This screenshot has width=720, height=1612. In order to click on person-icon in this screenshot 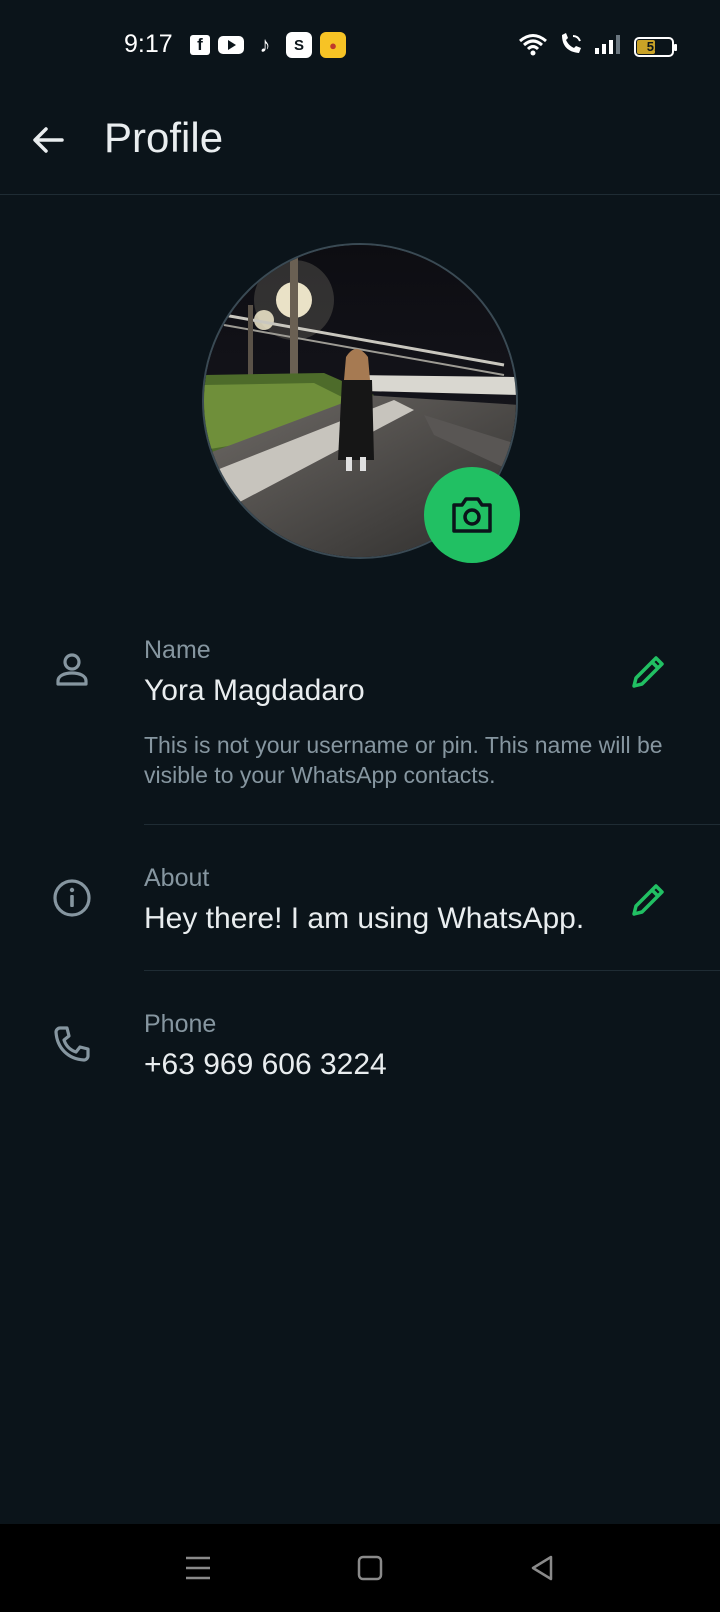, I will do `click(72, 670)`.